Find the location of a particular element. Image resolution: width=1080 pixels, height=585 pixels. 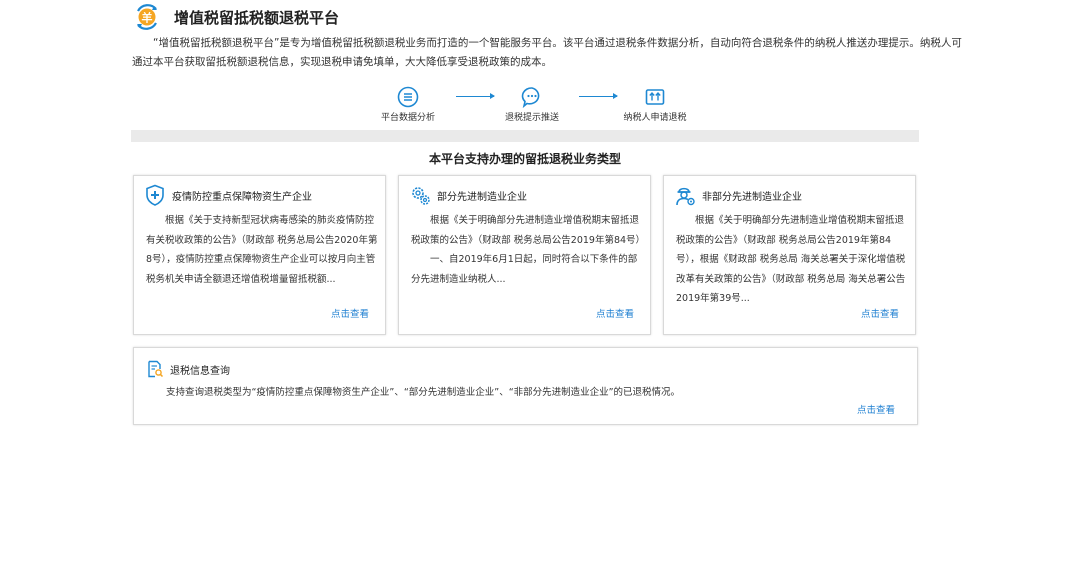

gears-icon is located at coordinates (420, 195).